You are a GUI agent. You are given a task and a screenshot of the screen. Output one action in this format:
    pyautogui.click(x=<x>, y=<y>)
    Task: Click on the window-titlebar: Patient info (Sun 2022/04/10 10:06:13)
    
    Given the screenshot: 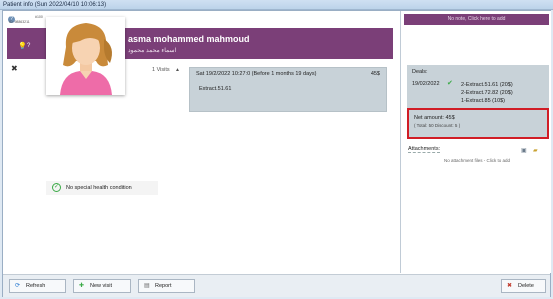 What is the action you would take?
    pyautogui.click(x=276, y=5)
    